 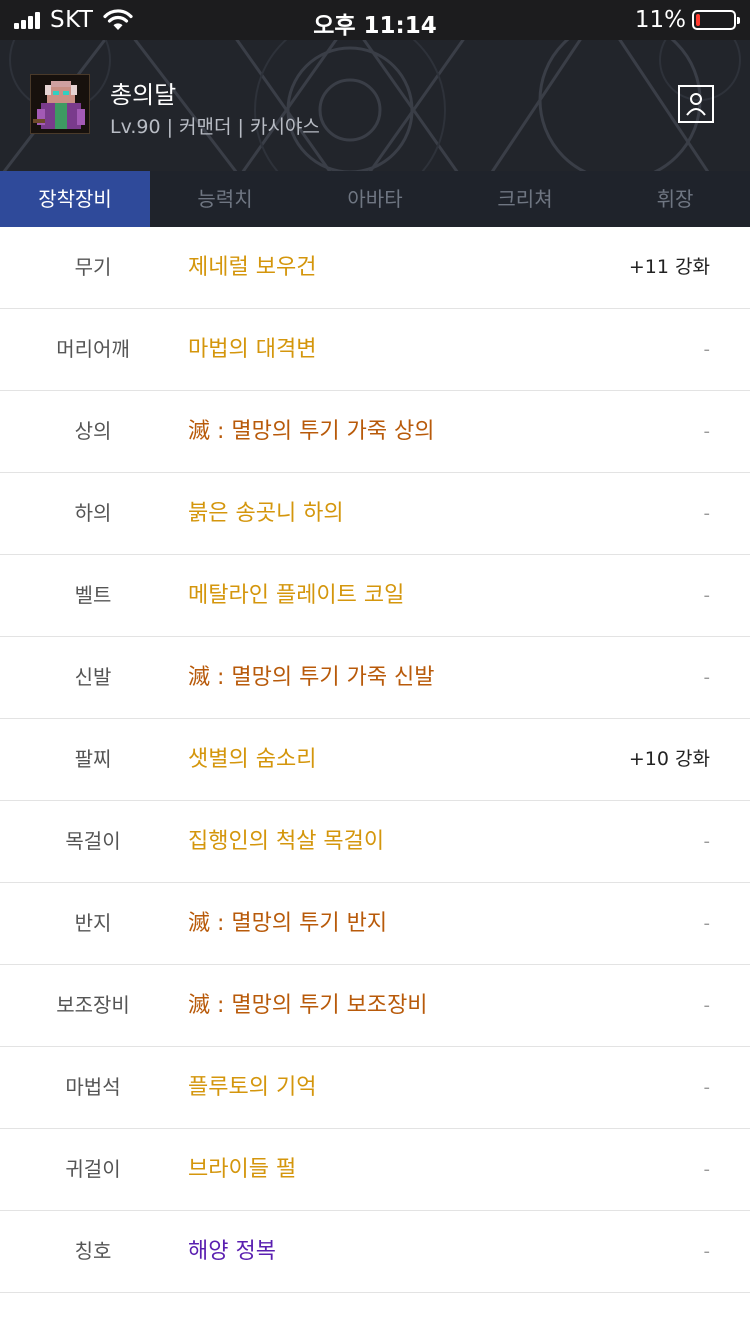 I want to click on equipment-row: 상의 滅 : 멸망의 투기 가죽 상의 -, so click(x=375, y=432).